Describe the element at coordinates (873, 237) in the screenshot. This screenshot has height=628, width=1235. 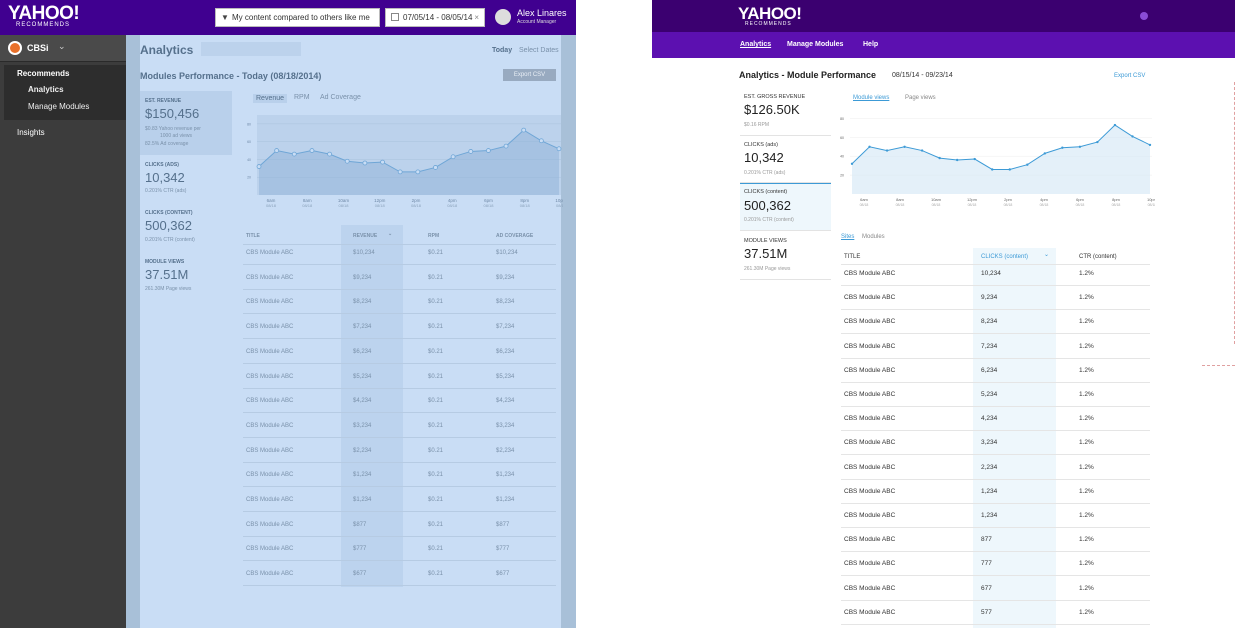
I see `tab-modules: Modules` at that location.